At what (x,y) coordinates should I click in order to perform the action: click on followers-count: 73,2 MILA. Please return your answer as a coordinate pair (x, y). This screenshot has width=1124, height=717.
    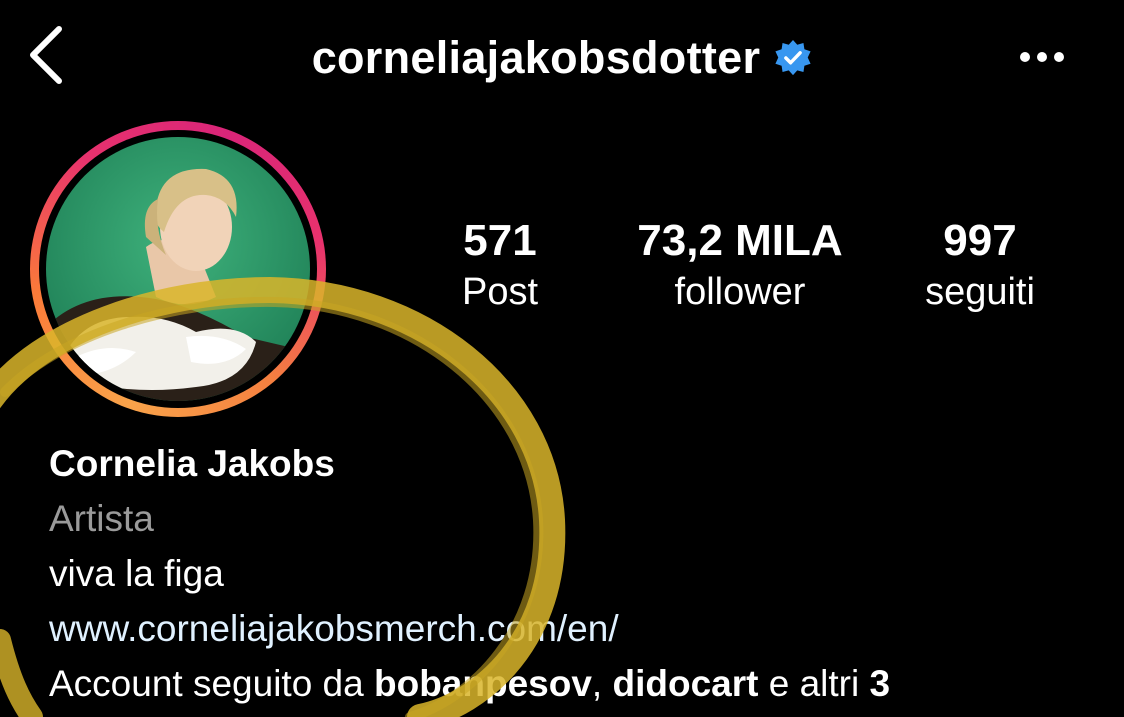
    Looking at the image, I should click on (740, 240).